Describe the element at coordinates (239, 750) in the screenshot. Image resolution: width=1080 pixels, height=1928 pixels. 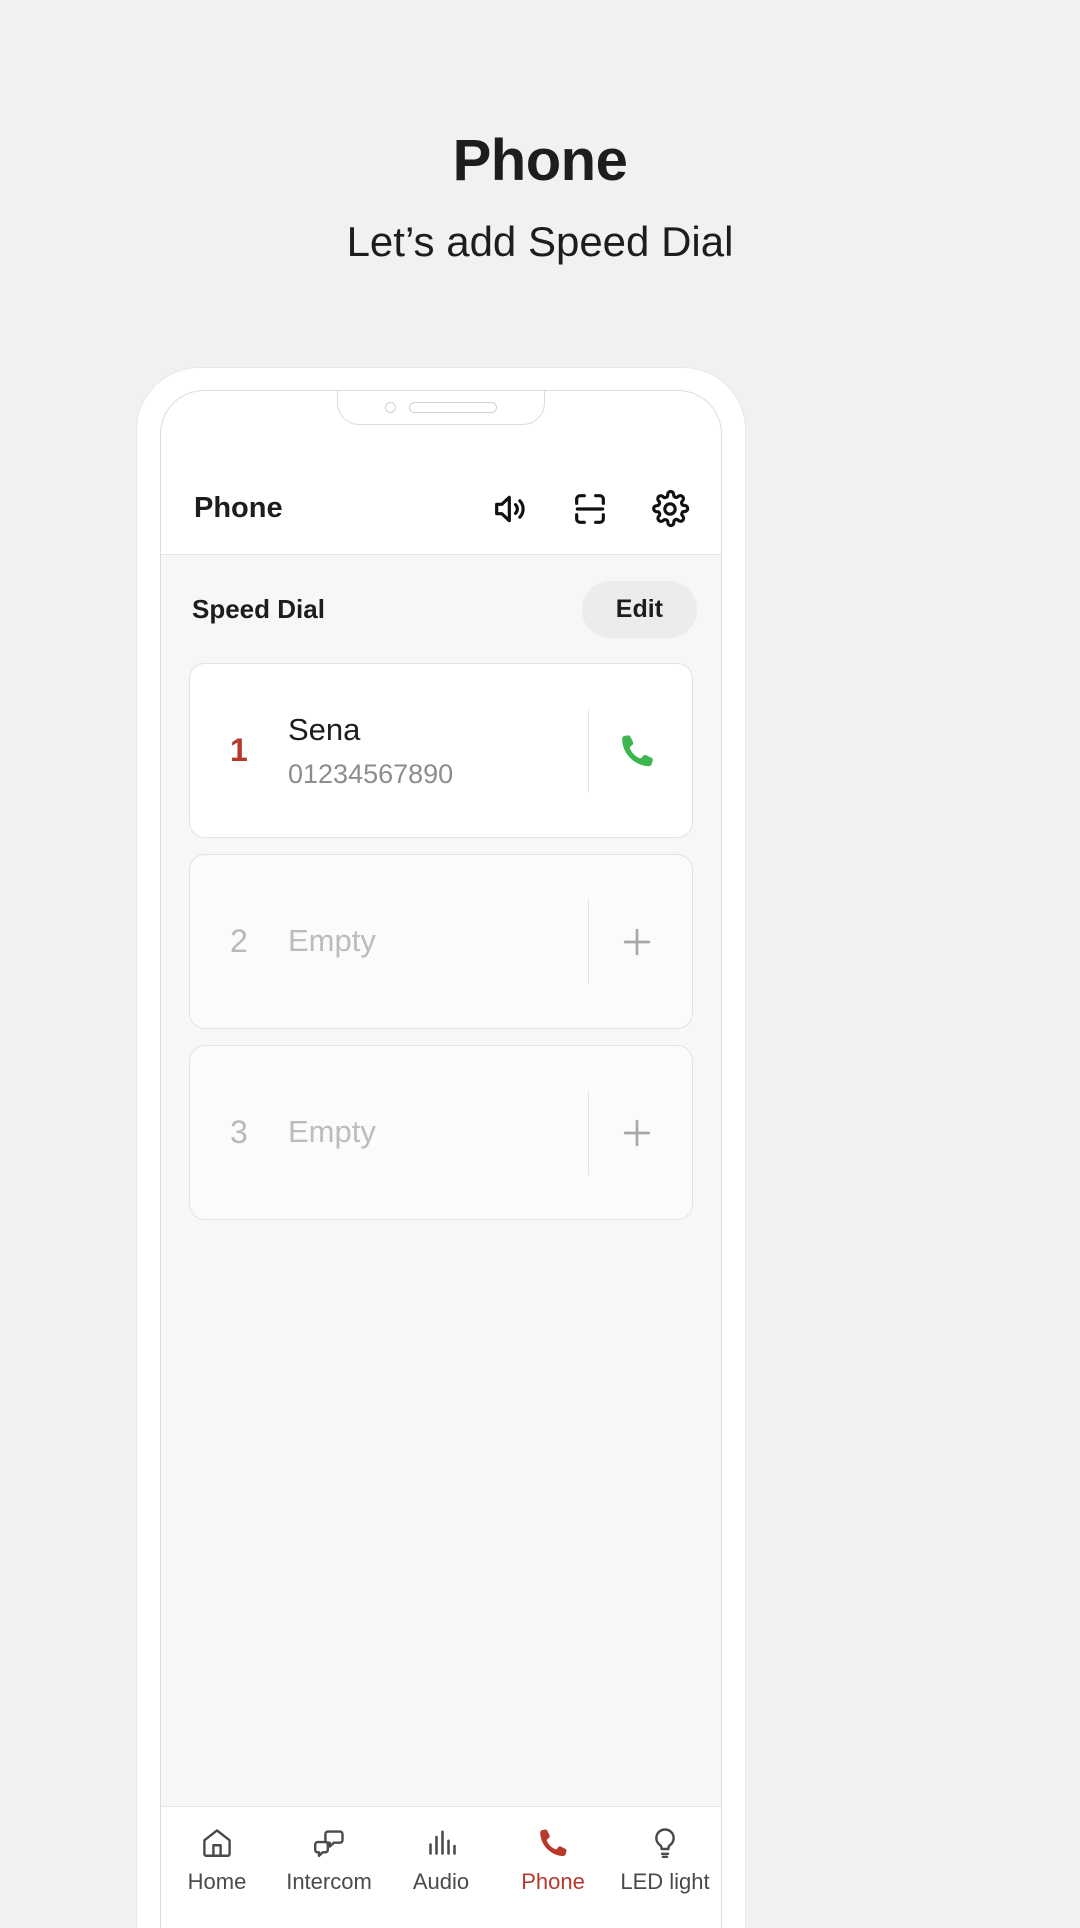
I see `speed-dial-index: 1` at that location.